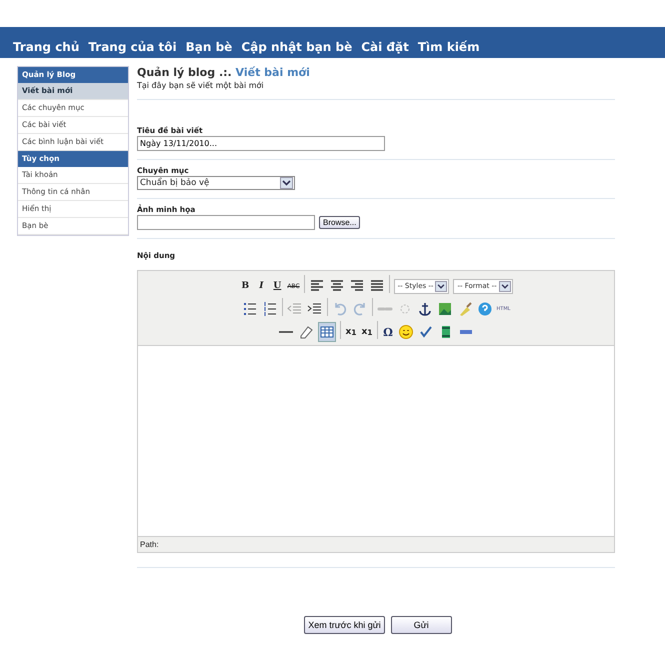 The height and width of the screenshot is (655, 665). Describe the element at coordinates (296, 47) in the screenshot. I see `nav-link: Cập nhật bạn bè` at that location.